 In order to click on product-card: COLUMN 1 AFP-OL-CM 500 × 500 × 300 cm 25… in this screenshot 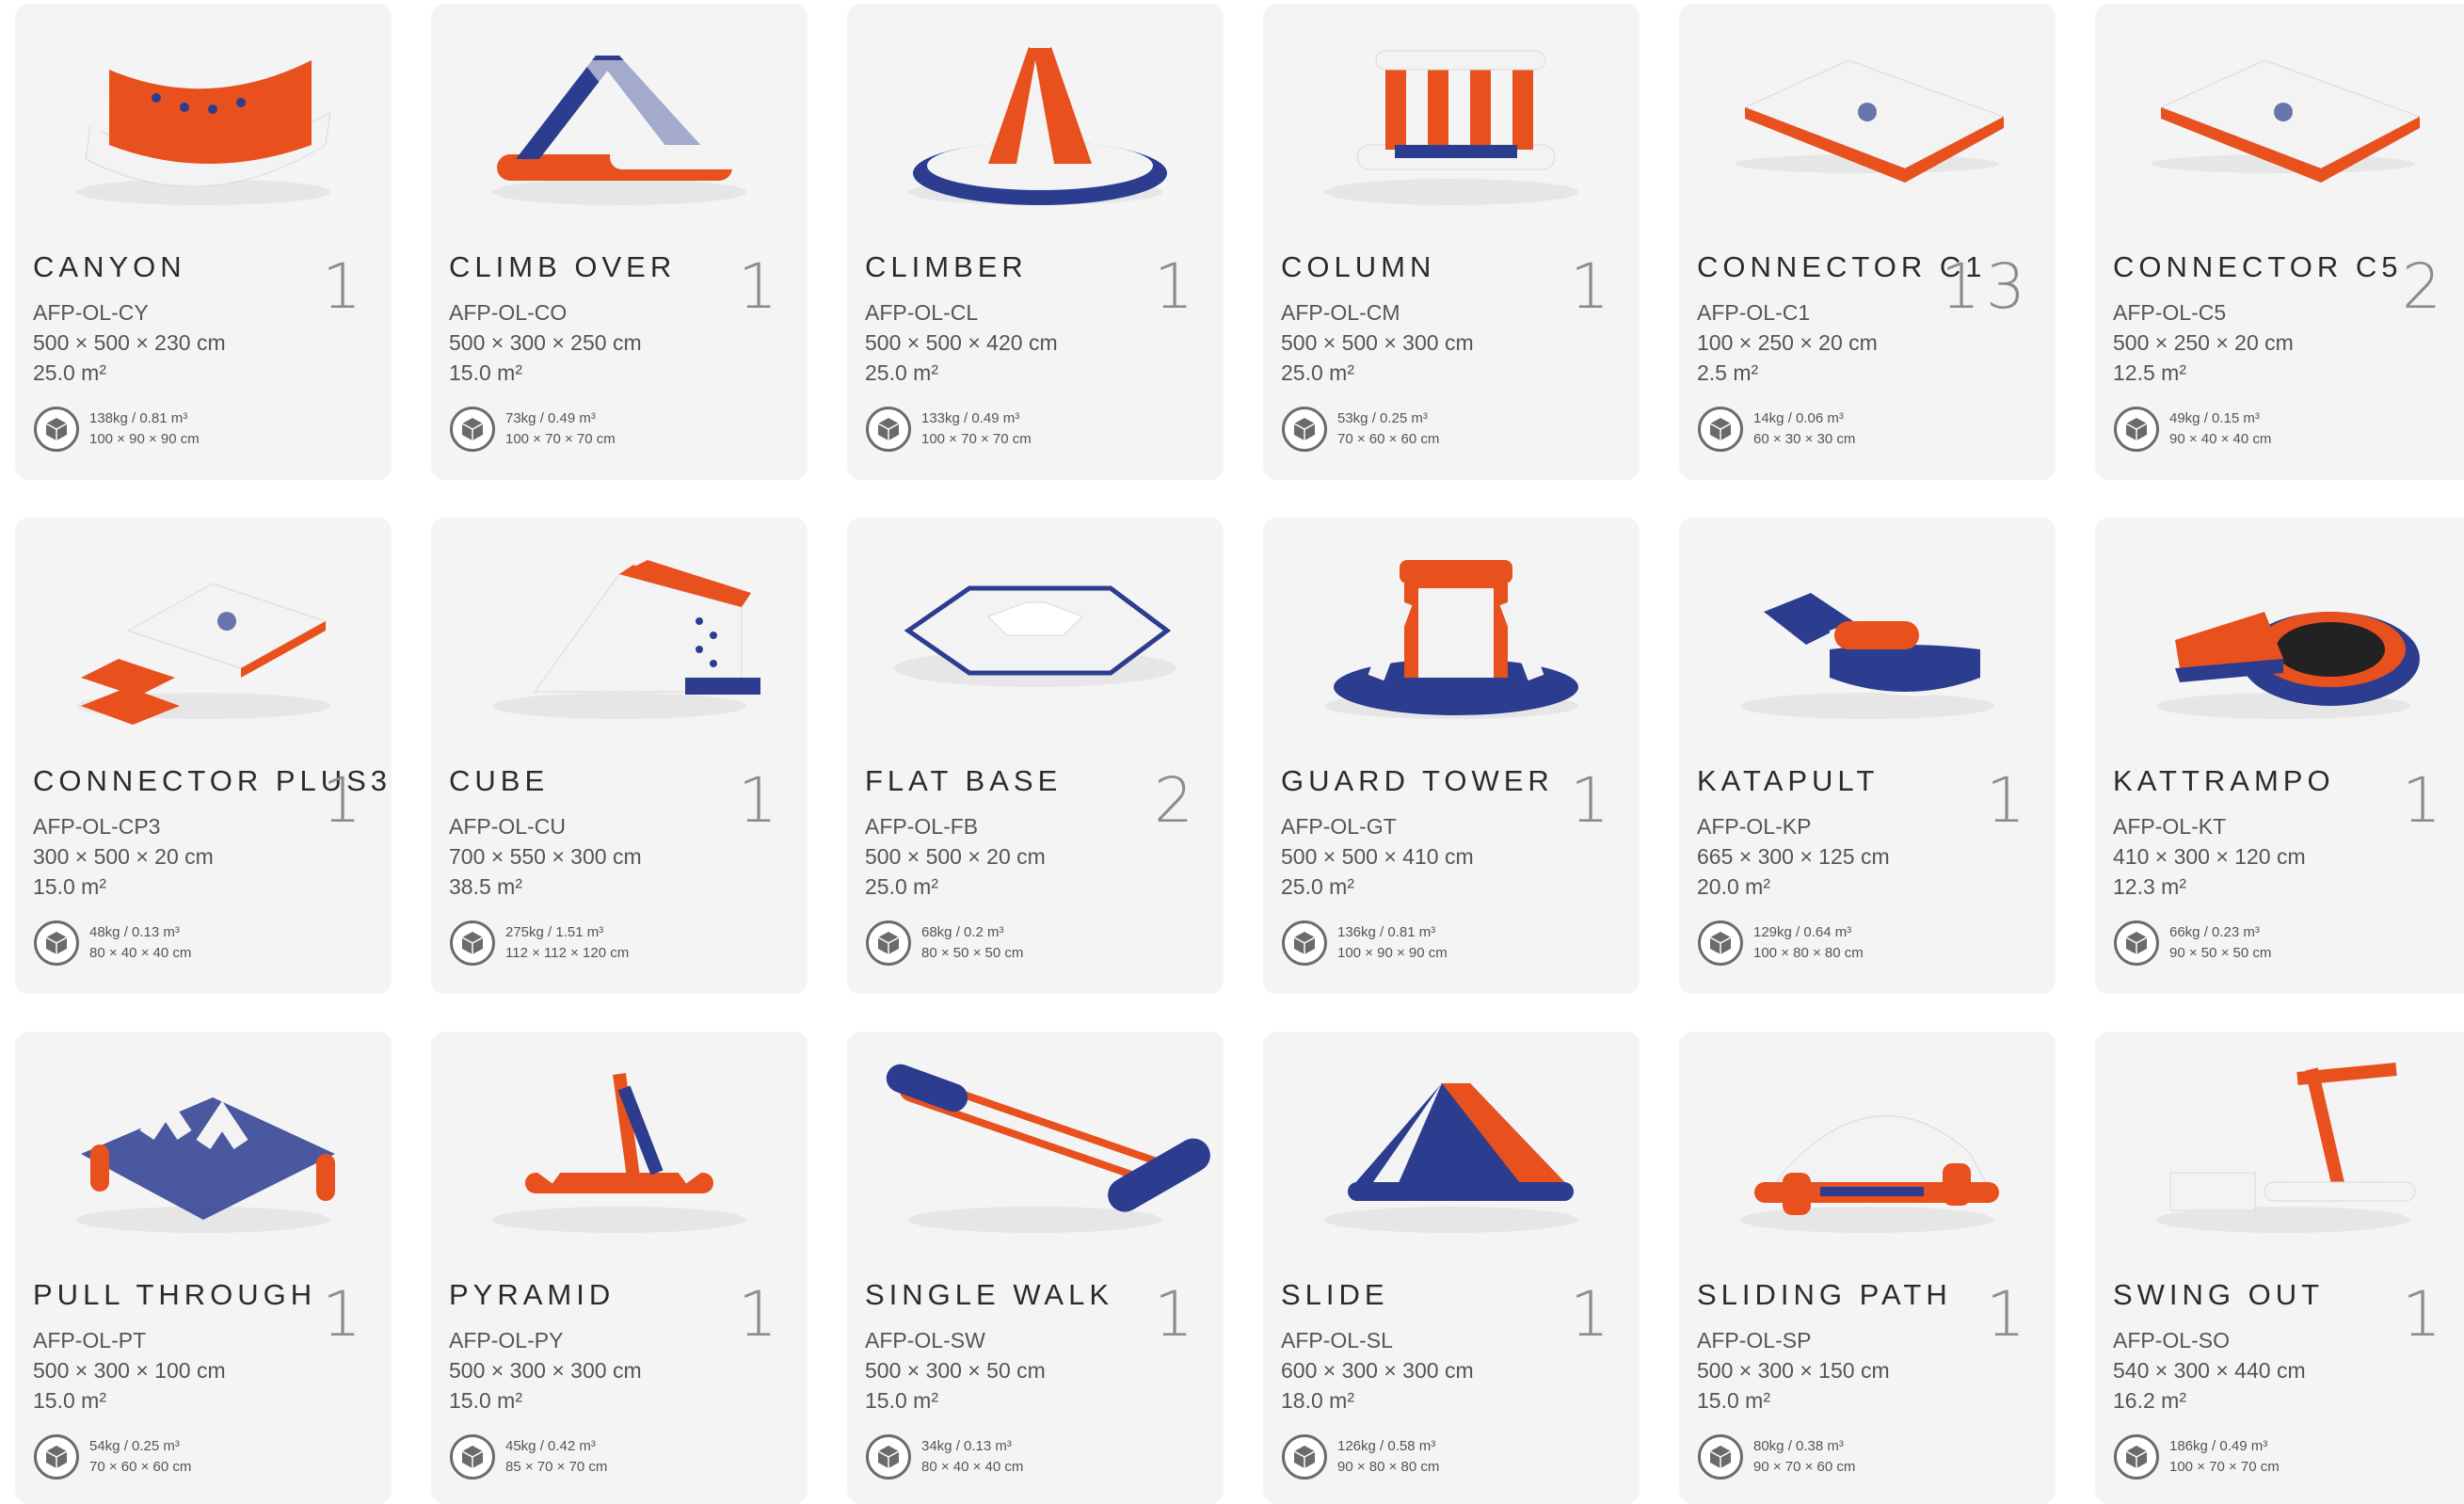, I will do `click(1451, 242)`.